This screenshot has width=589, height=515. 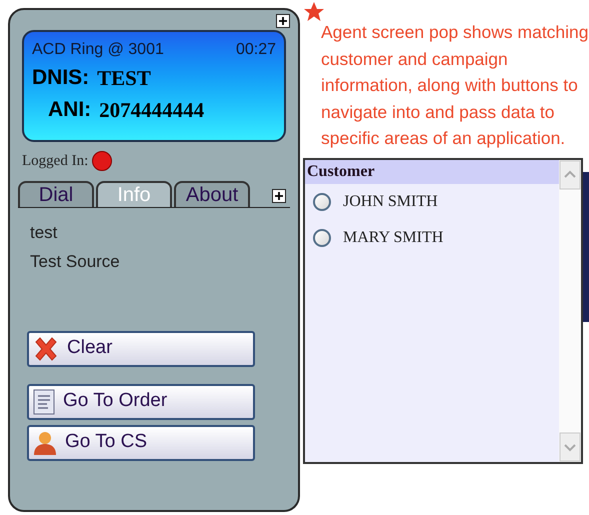 I want to click on action-button: Clear, so click(x=141, y=348).